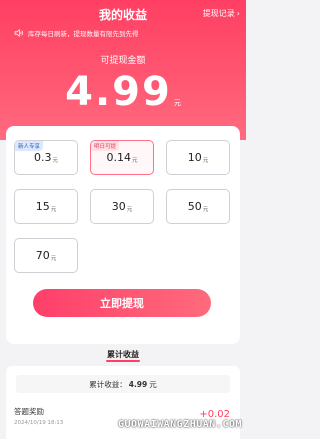 Image resolution: width=320 pixels, height=439 pixels. What do you see at coordinates (194, 157) in the screenshot?
I see `option-value: 10` at bounding box center [194, 157].